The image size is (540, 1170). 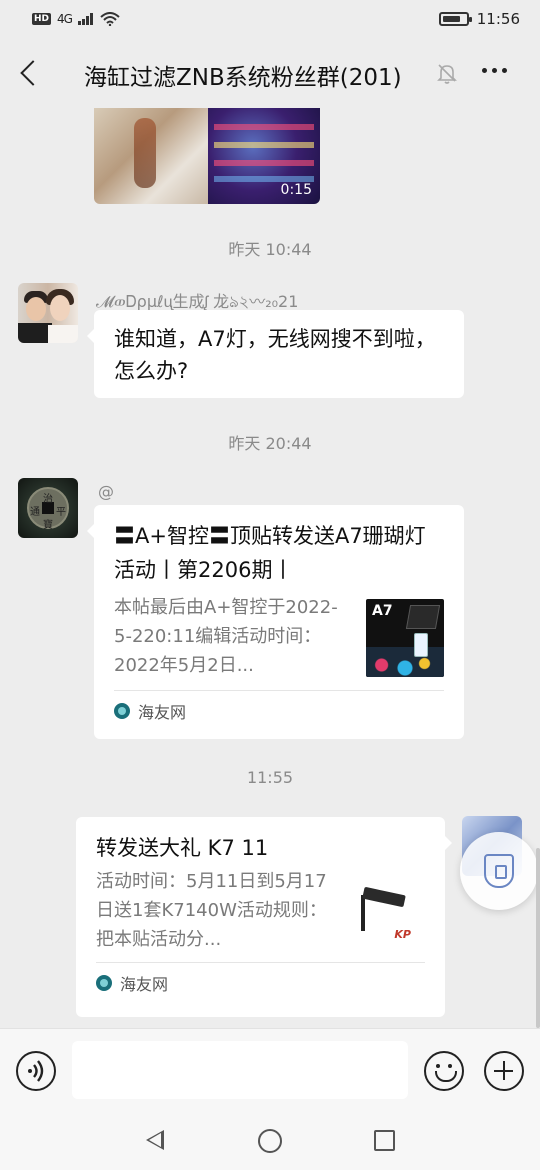 What do you see at coordinates (110, 19) in the screenshot?
I see `wifi-icon` at bounding box center [110, 19].